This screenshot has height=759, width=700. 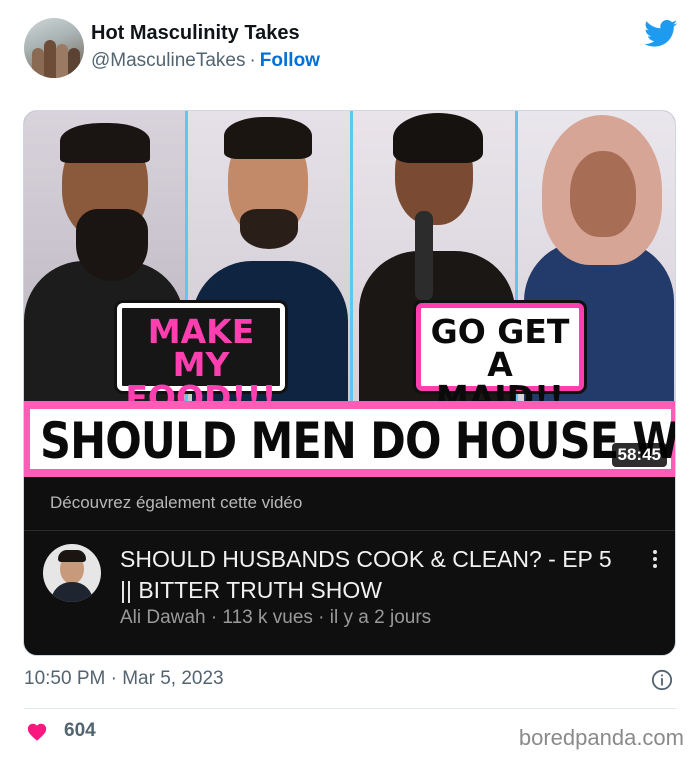 I want to click on title-banner: SHOULD MEN DO HOUSE WORK?, so click(x=349, y=439).